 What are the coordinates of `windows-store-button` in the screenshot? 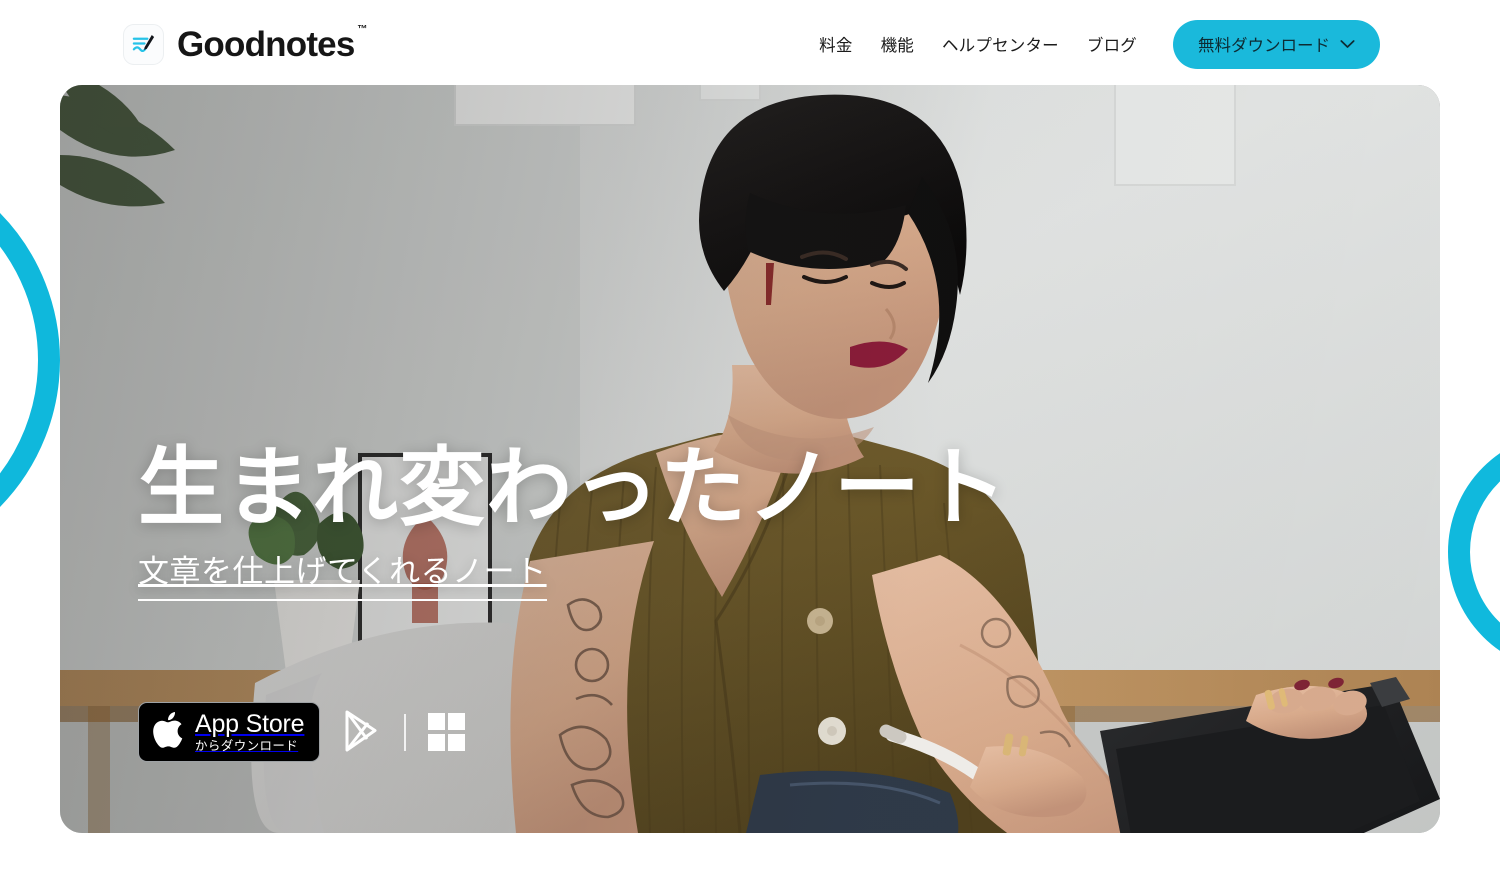 It's located at (446, 732).